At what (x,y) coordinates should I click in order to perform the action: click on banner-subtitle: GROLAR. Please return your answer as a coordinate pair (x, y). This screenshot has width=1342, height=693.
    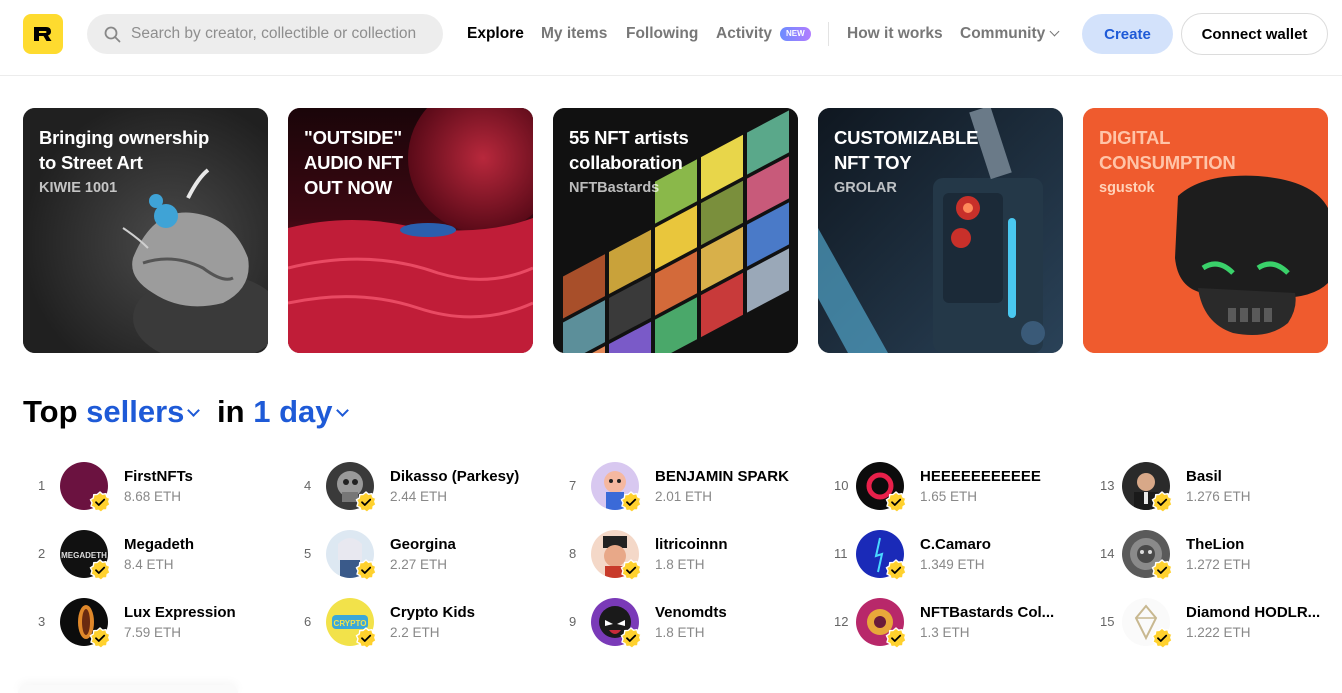
    Looking at the image, I should click on (865, 188).